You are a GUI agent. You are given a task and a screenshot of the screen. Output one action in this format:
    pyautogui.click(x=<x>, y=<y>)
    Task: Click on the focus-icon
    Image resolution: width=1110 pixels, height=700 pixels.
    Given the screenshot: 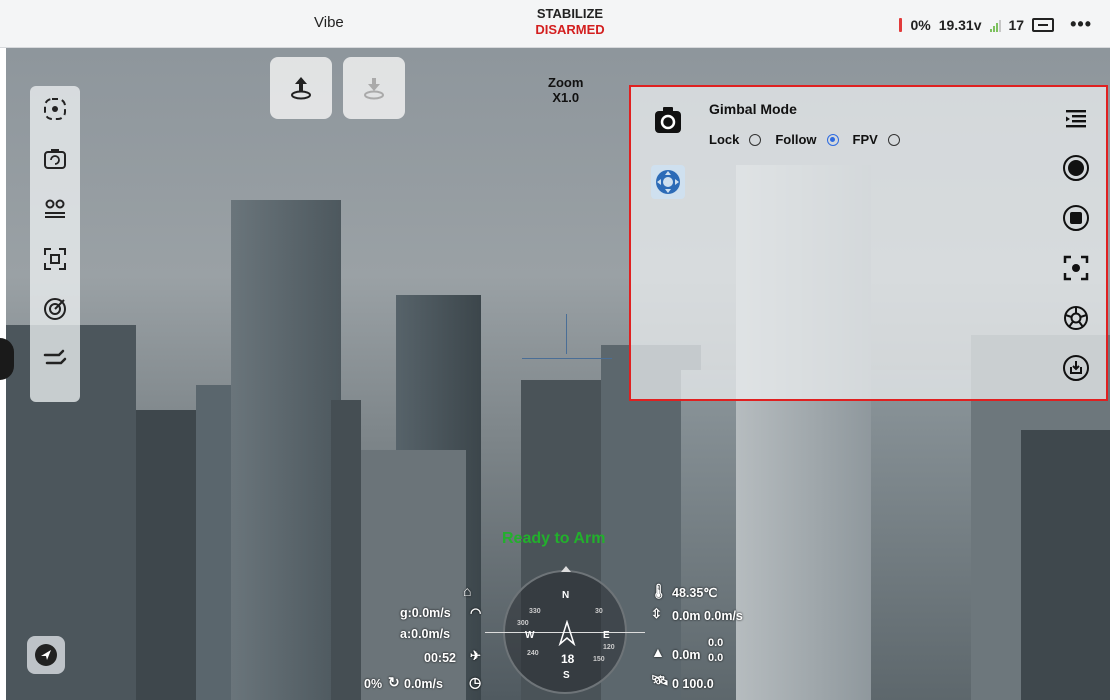 What is the action you would take?
    pyautogui.click(x=1076, y=268)
    